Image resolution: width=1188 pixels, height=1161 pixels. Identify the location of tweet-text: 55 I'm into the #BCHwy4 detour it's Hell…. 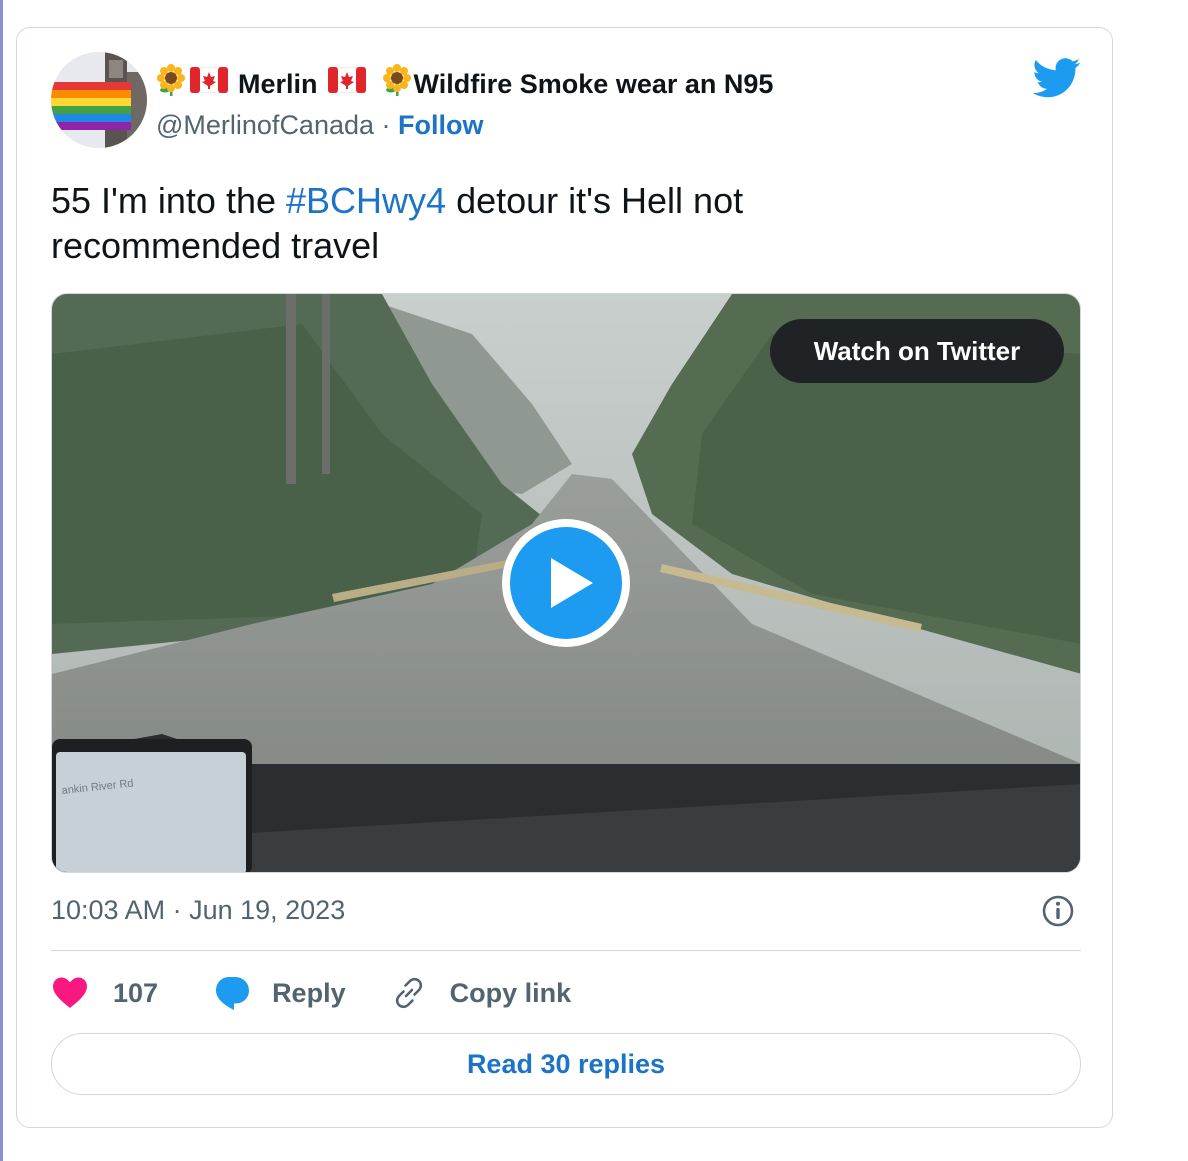
(501, 223).